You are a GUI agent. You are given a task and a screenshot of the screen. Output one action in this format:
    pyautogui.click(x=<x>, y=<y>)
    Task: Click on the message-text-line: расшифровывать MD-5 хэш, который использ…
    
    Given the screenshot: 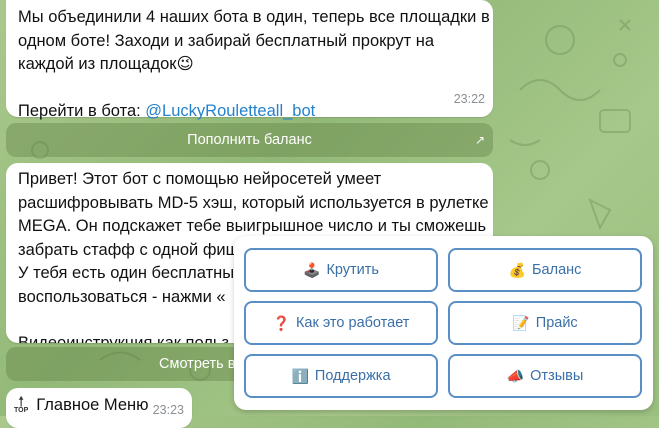 What is the action you would take?
    pyautogui.click(x=253, y=202)
    